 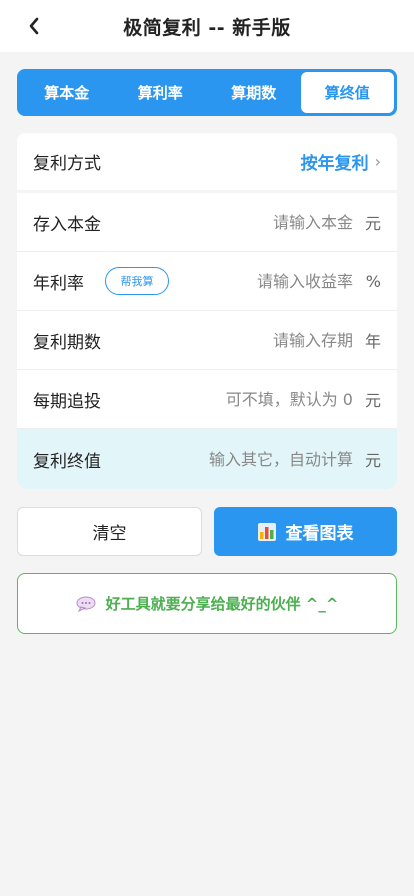 I want to click on compound-method-label: 复利方式, so click(x=67, y=164).